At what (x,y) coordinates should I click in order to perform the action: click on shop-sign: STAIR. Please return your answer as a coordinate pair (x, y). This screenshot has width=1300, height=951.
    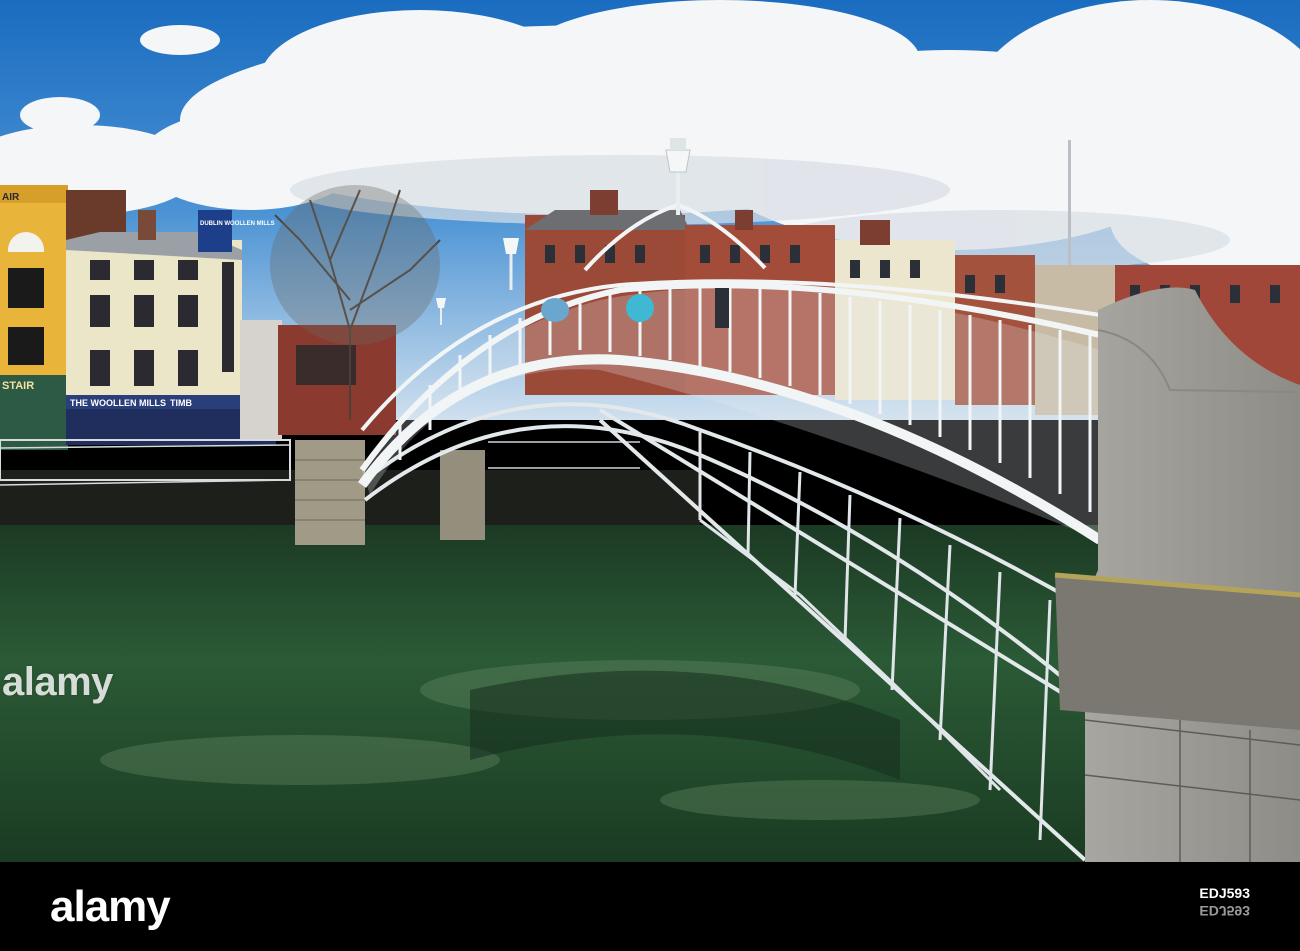
    Looking at the image, I should click on (18, 386).